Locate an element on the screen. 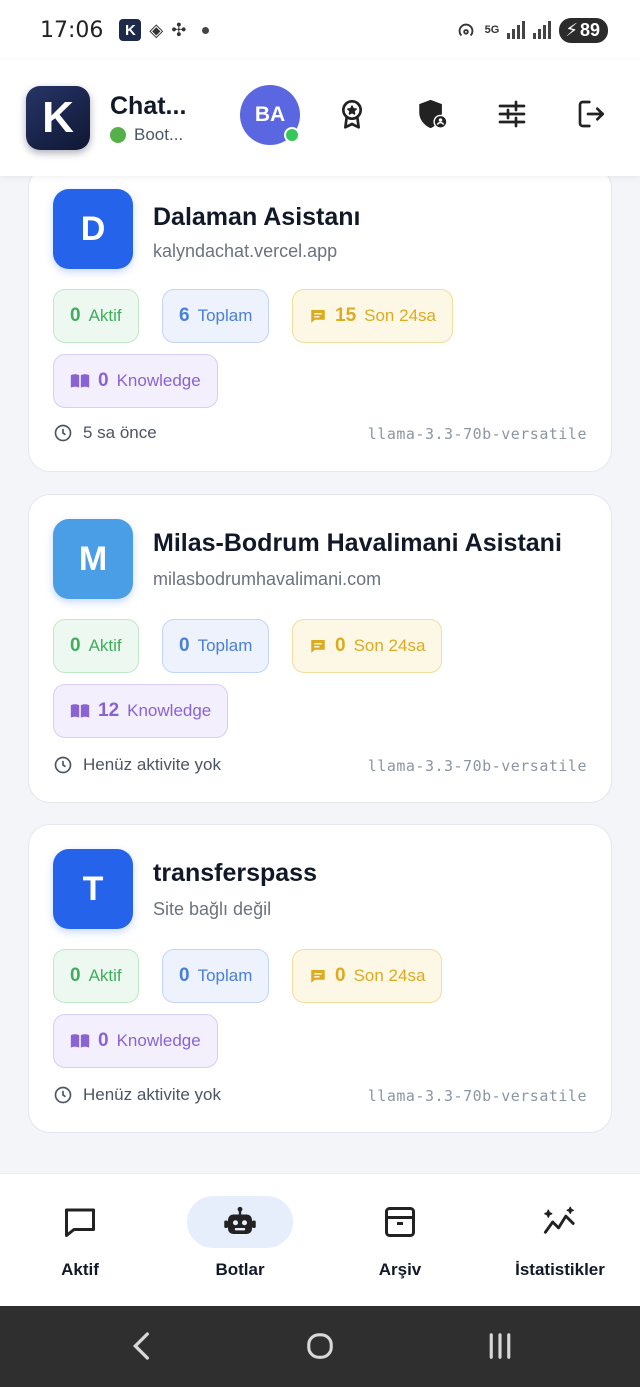 The height and width of the screenshot is (1387, 640). home-circle-icon is located at coordinates (320, 1346).